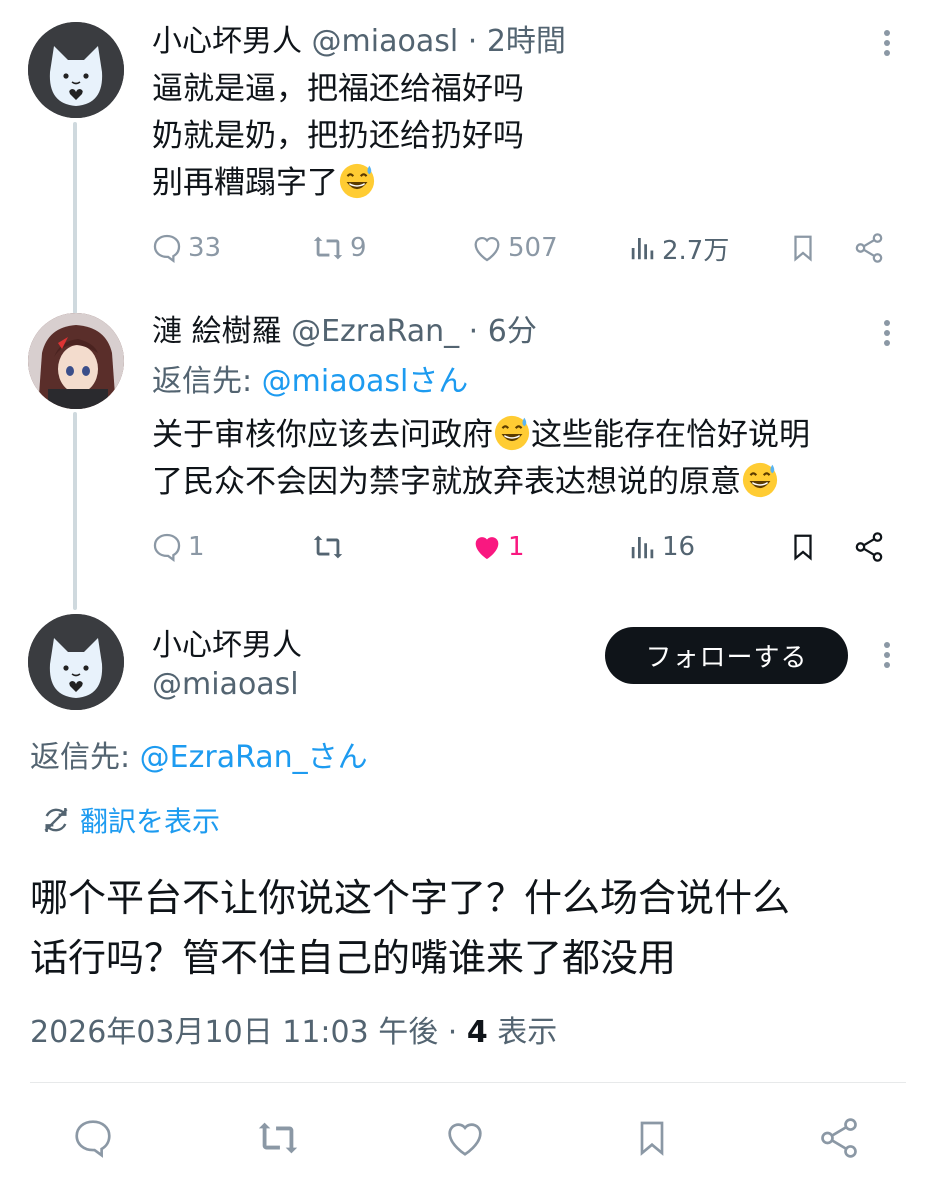 The width and height of the screenshot is (934, 1200). I want to click on tweet-header: 漣 絵樹羅 @EzraRan_ · 6分, so click(344, 332).